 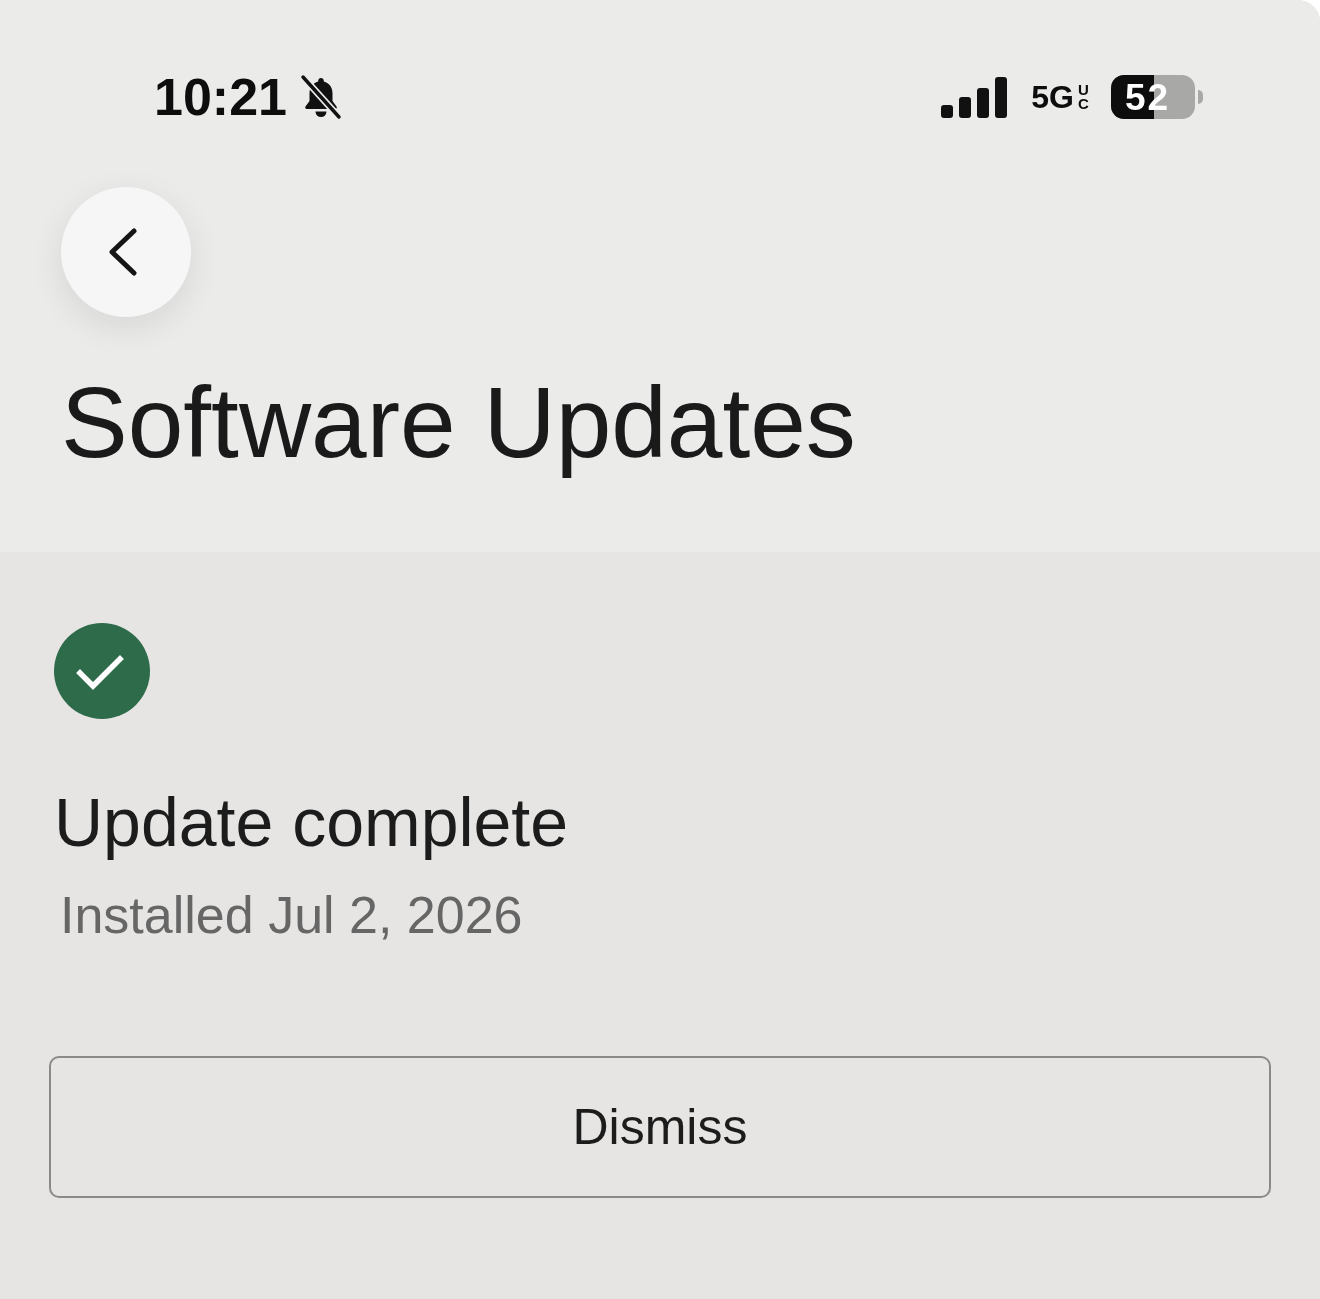 What do you see at coordinates (291, 915) in the screenshot?
I see `install-date: Installed Jul 2, 2026` at bounding box center [291, 915].